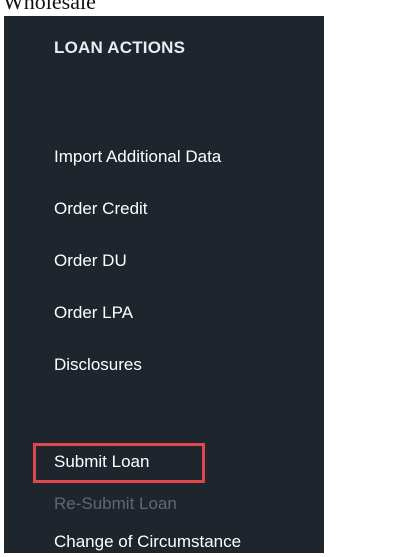 The image size is (395, 557). What do you see at coordinates (101, 209) in the screenshot?
I see `menu-item-order-credit: Order Credit` at bounding box center [101, 209].